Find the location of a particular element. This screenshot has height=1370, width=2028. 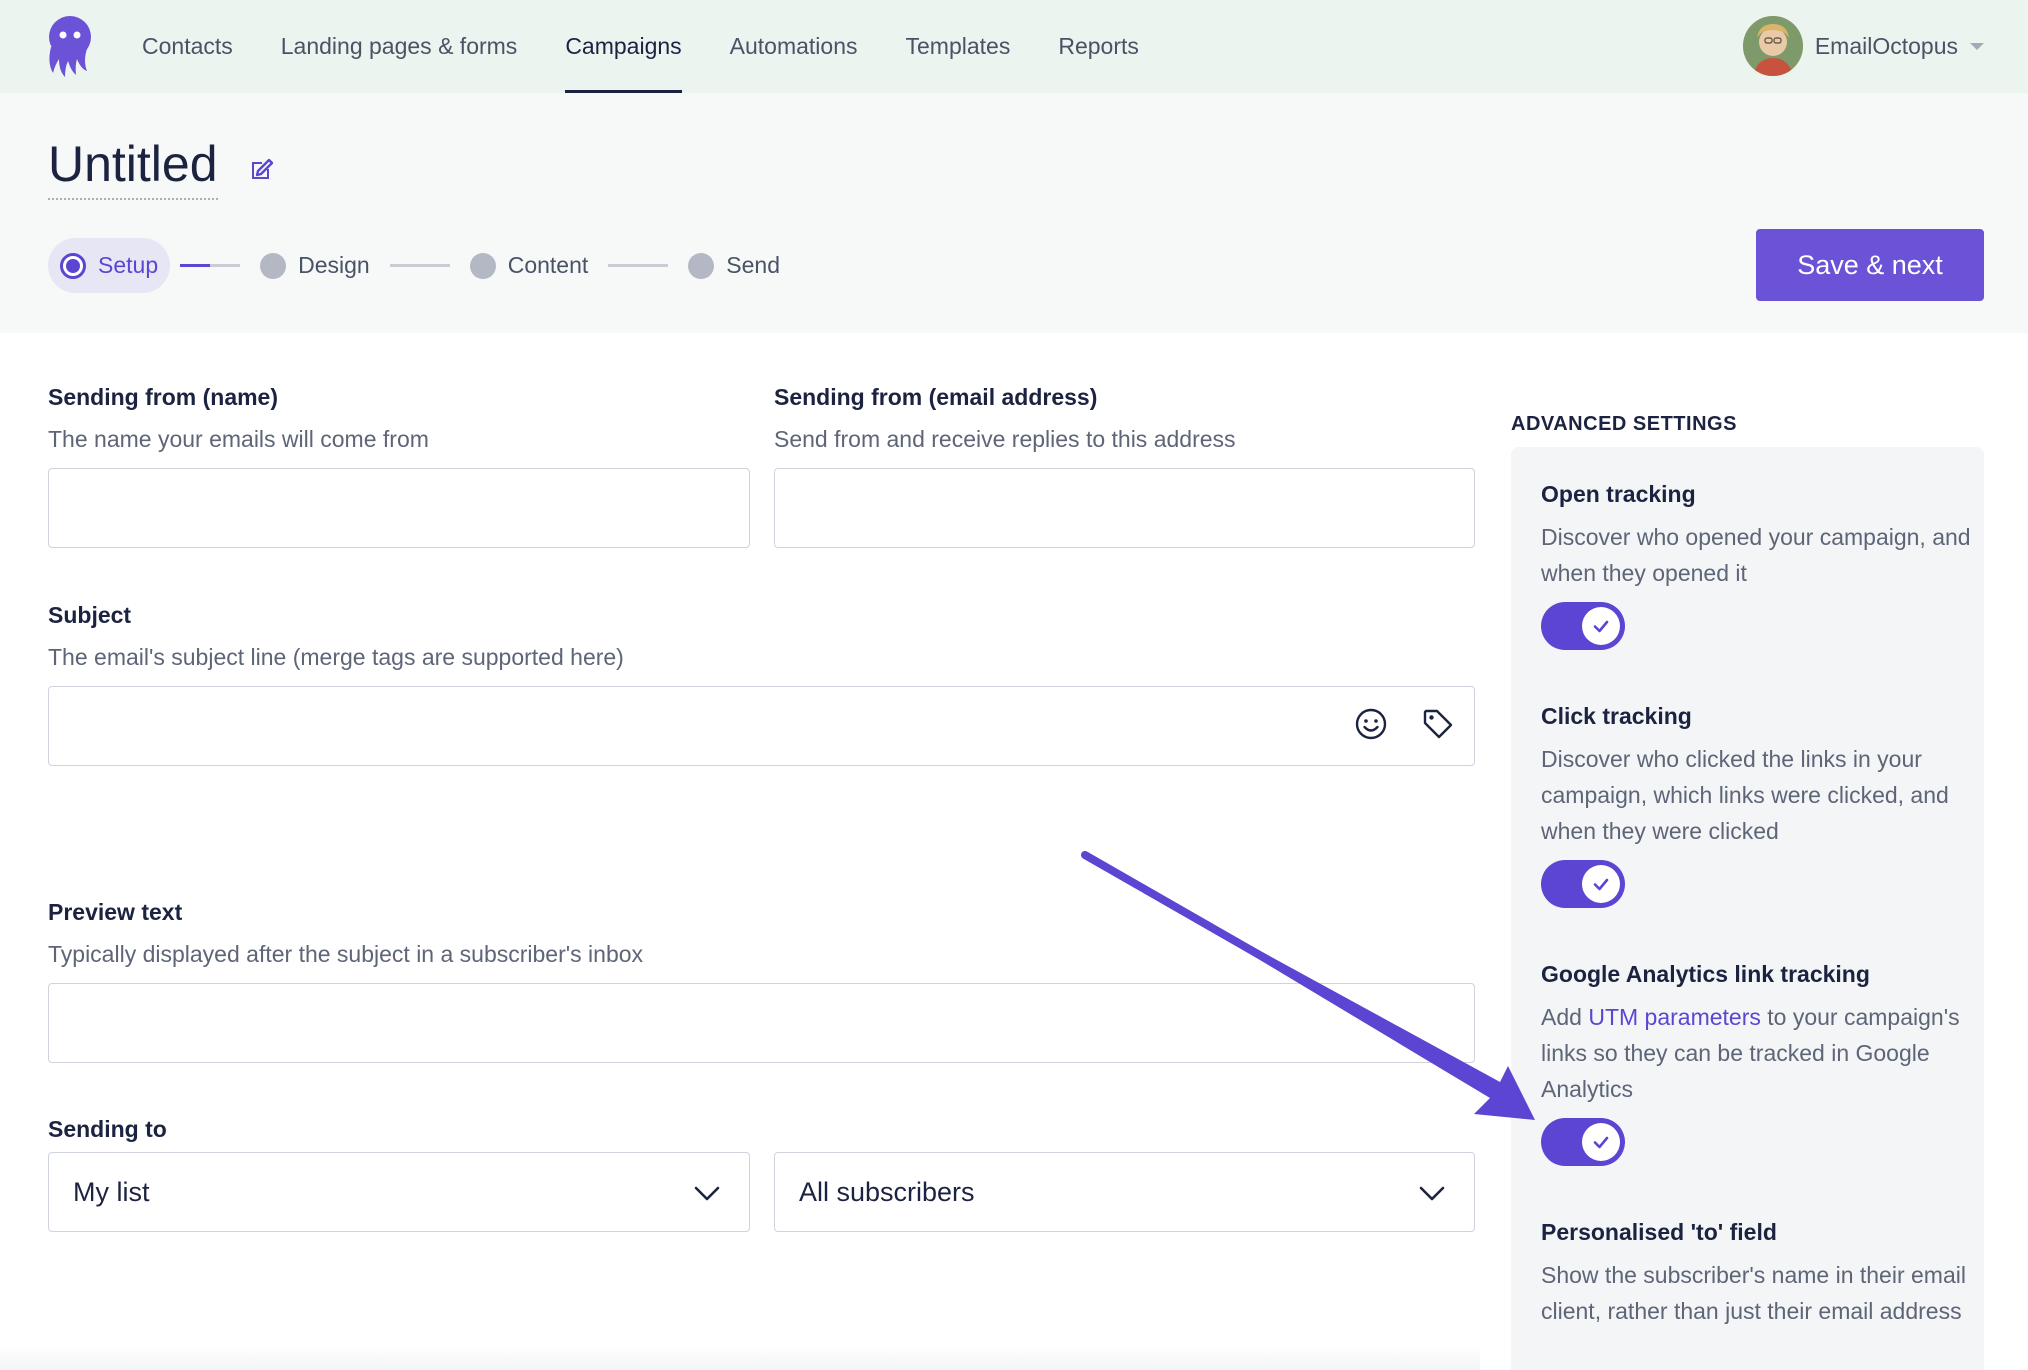

list-select-value: My list is located at coordinates (111, 1191).